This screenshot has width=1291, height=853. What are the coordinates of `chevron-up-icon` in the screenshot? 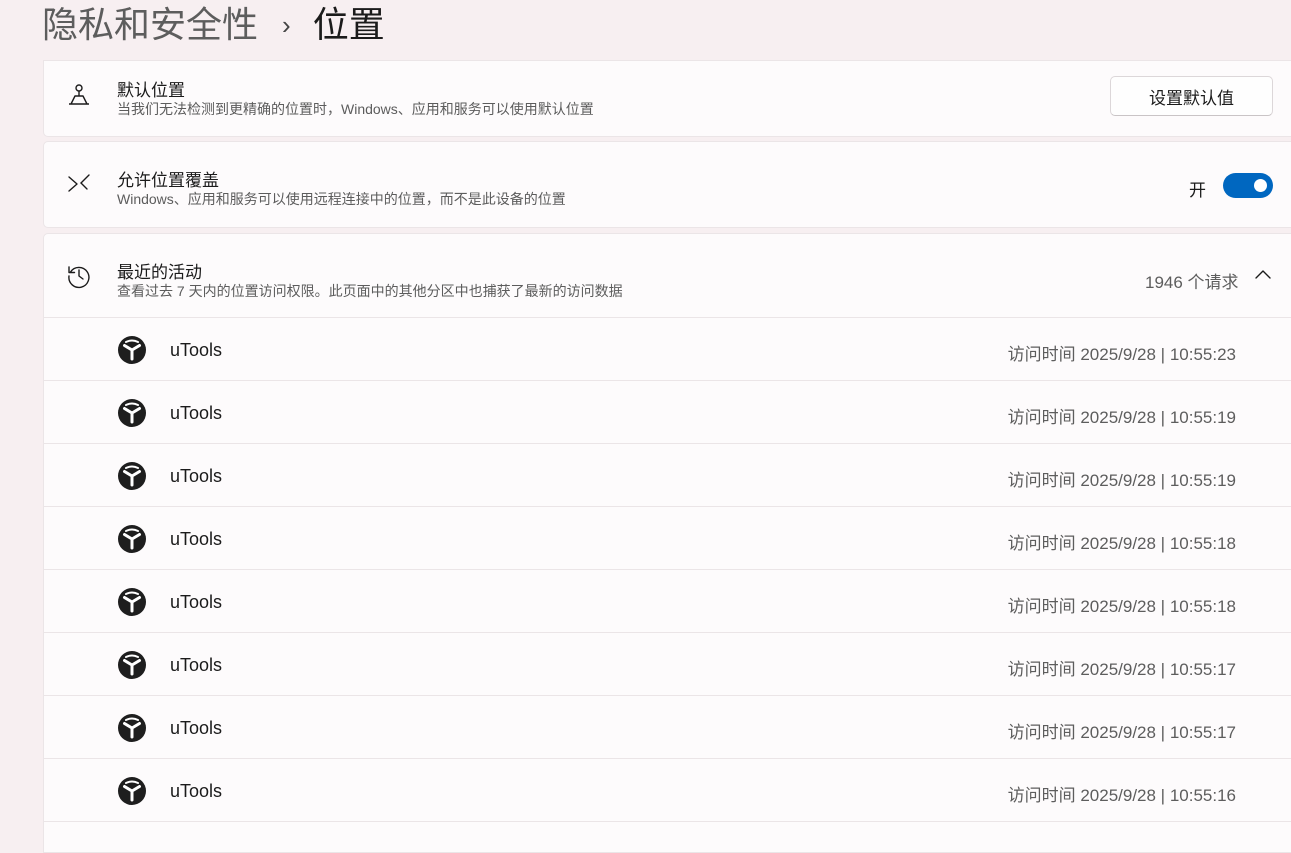 It's located at (1263, 275).